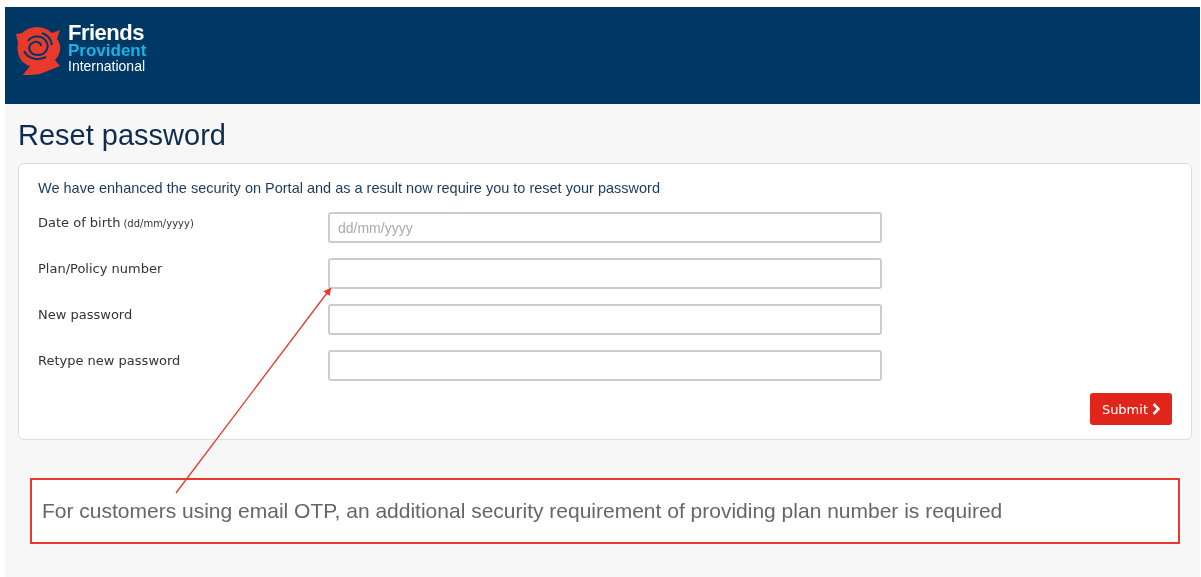 The width and height of the screenshot is (1201, 577). Describe the element at coordinates (158, 223) in the screenshot. I see `format-hint: (dd/mm/yyyy)` at that location.